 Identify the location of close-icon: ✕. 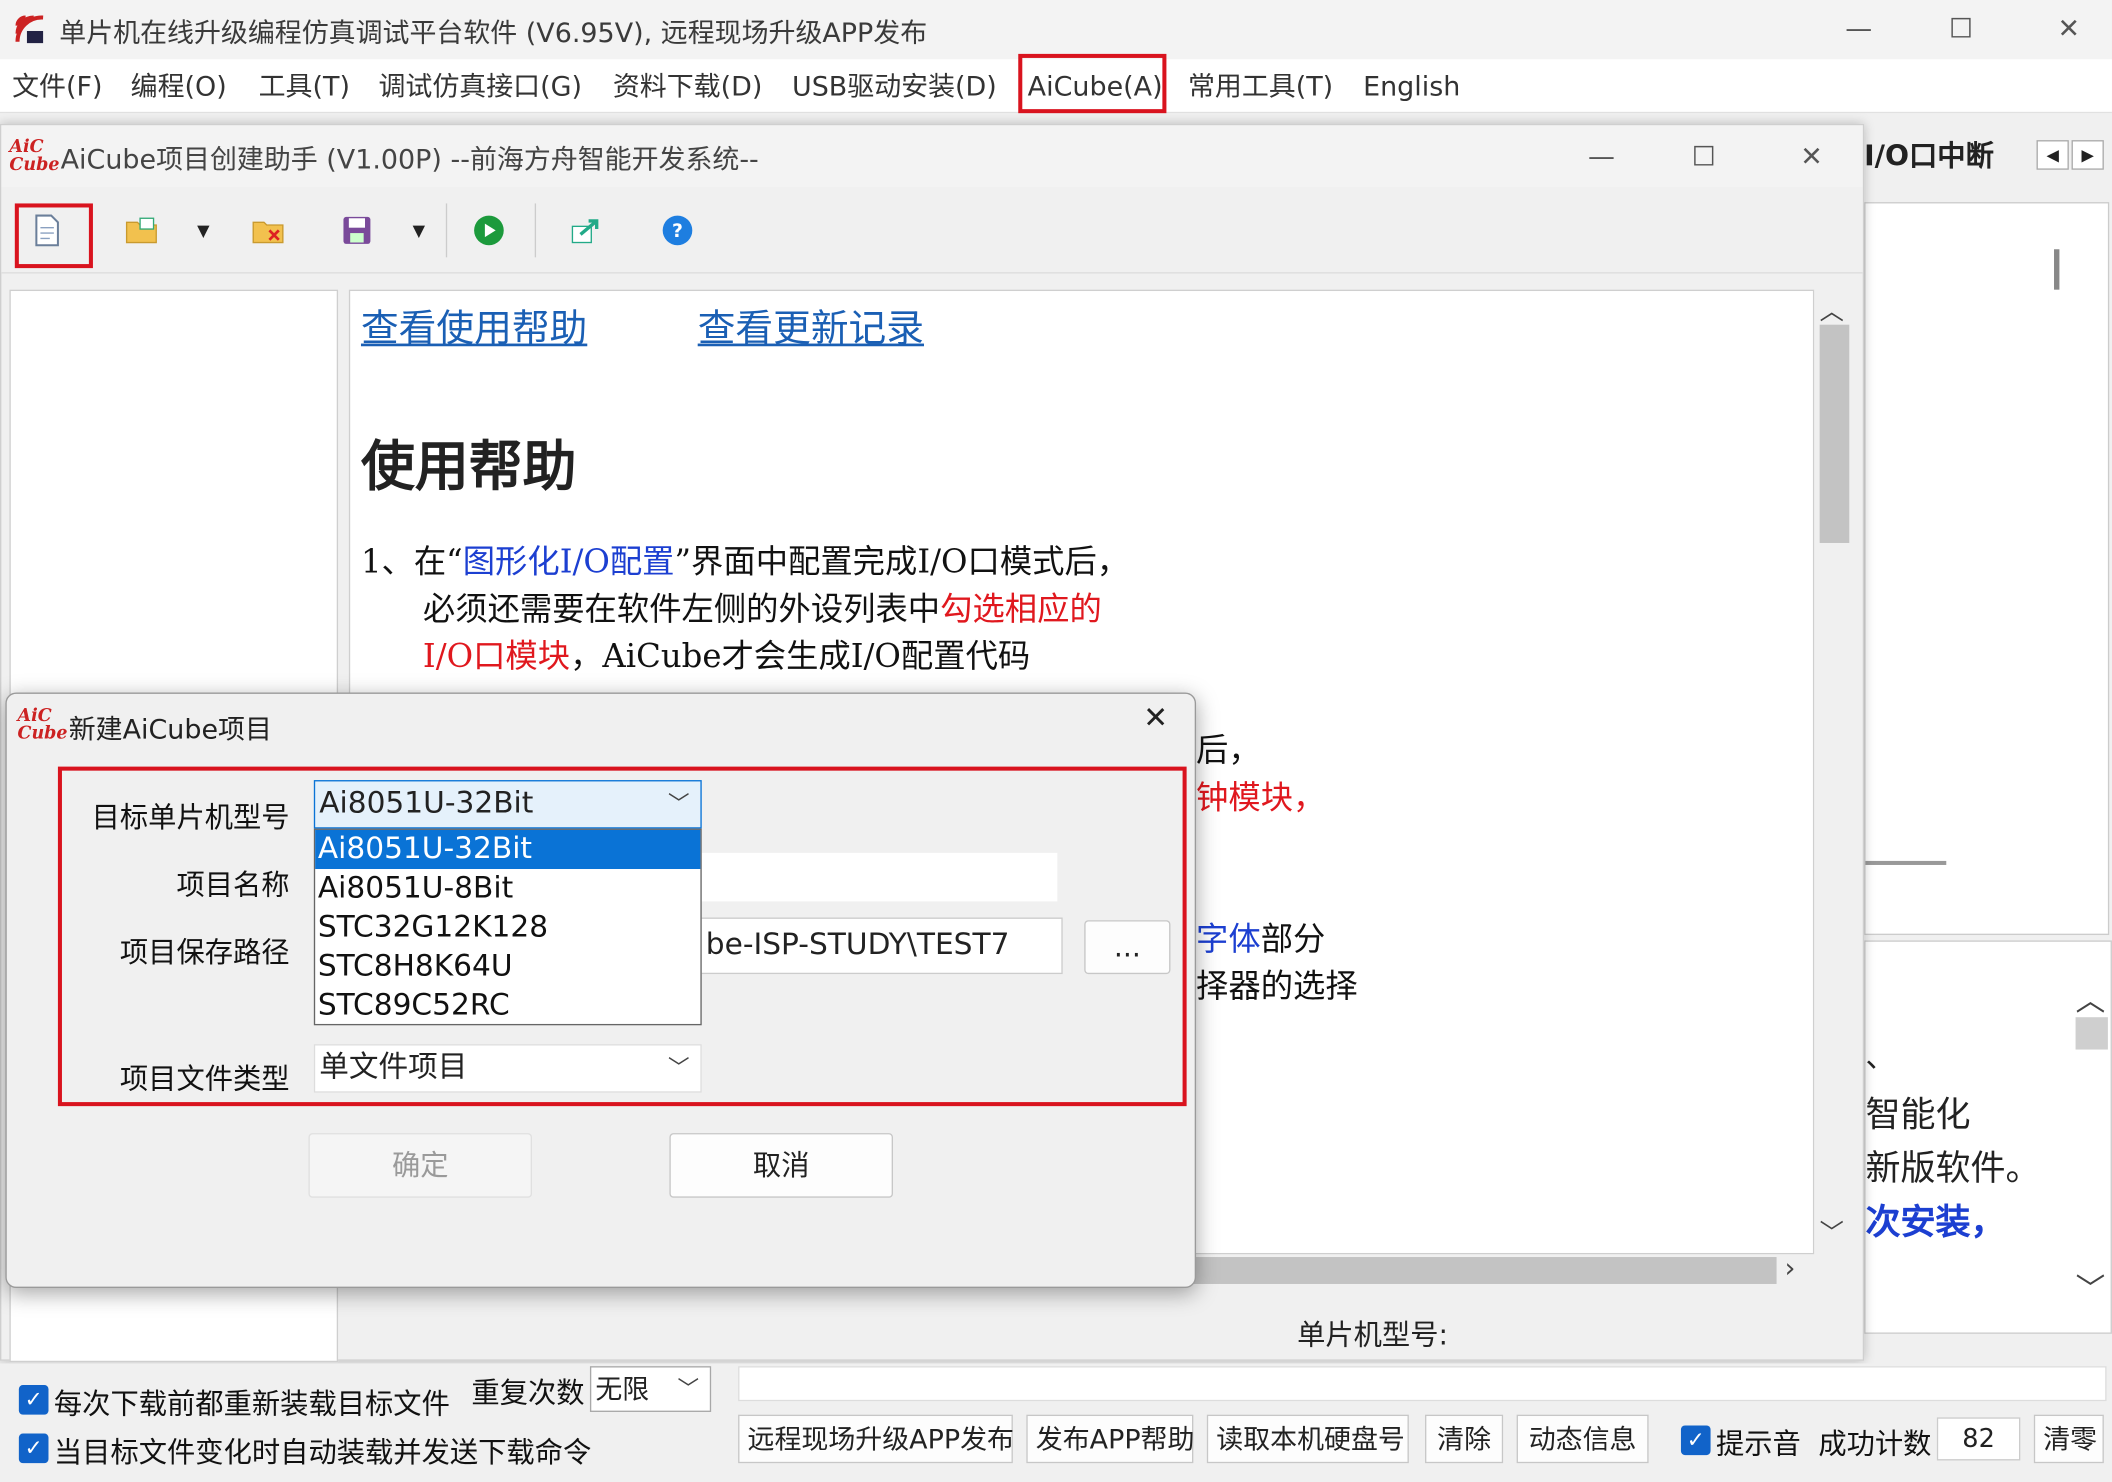
(1156, 718).